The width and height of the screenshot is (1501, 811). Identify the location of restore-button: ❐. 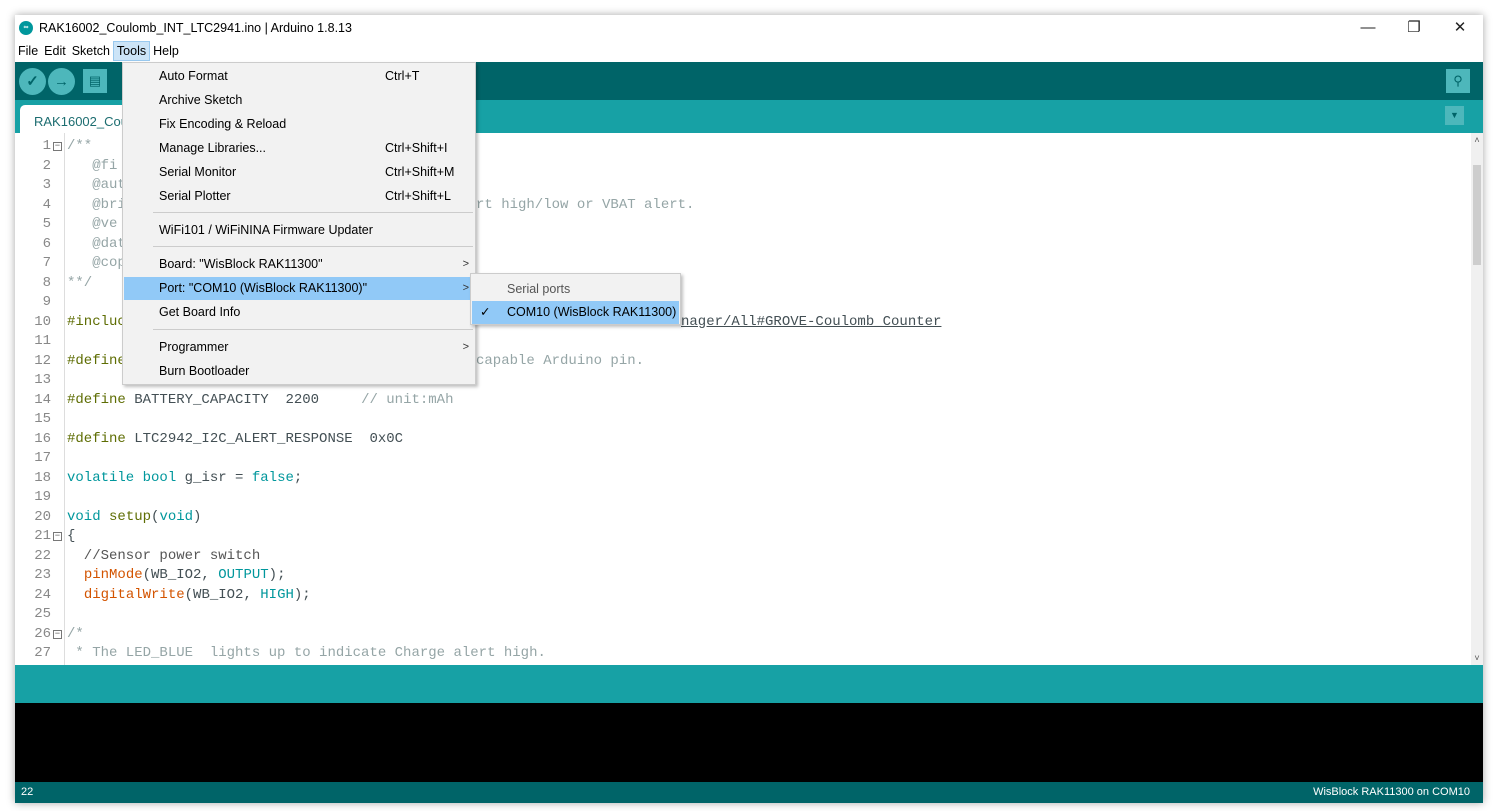
(1414, 27).